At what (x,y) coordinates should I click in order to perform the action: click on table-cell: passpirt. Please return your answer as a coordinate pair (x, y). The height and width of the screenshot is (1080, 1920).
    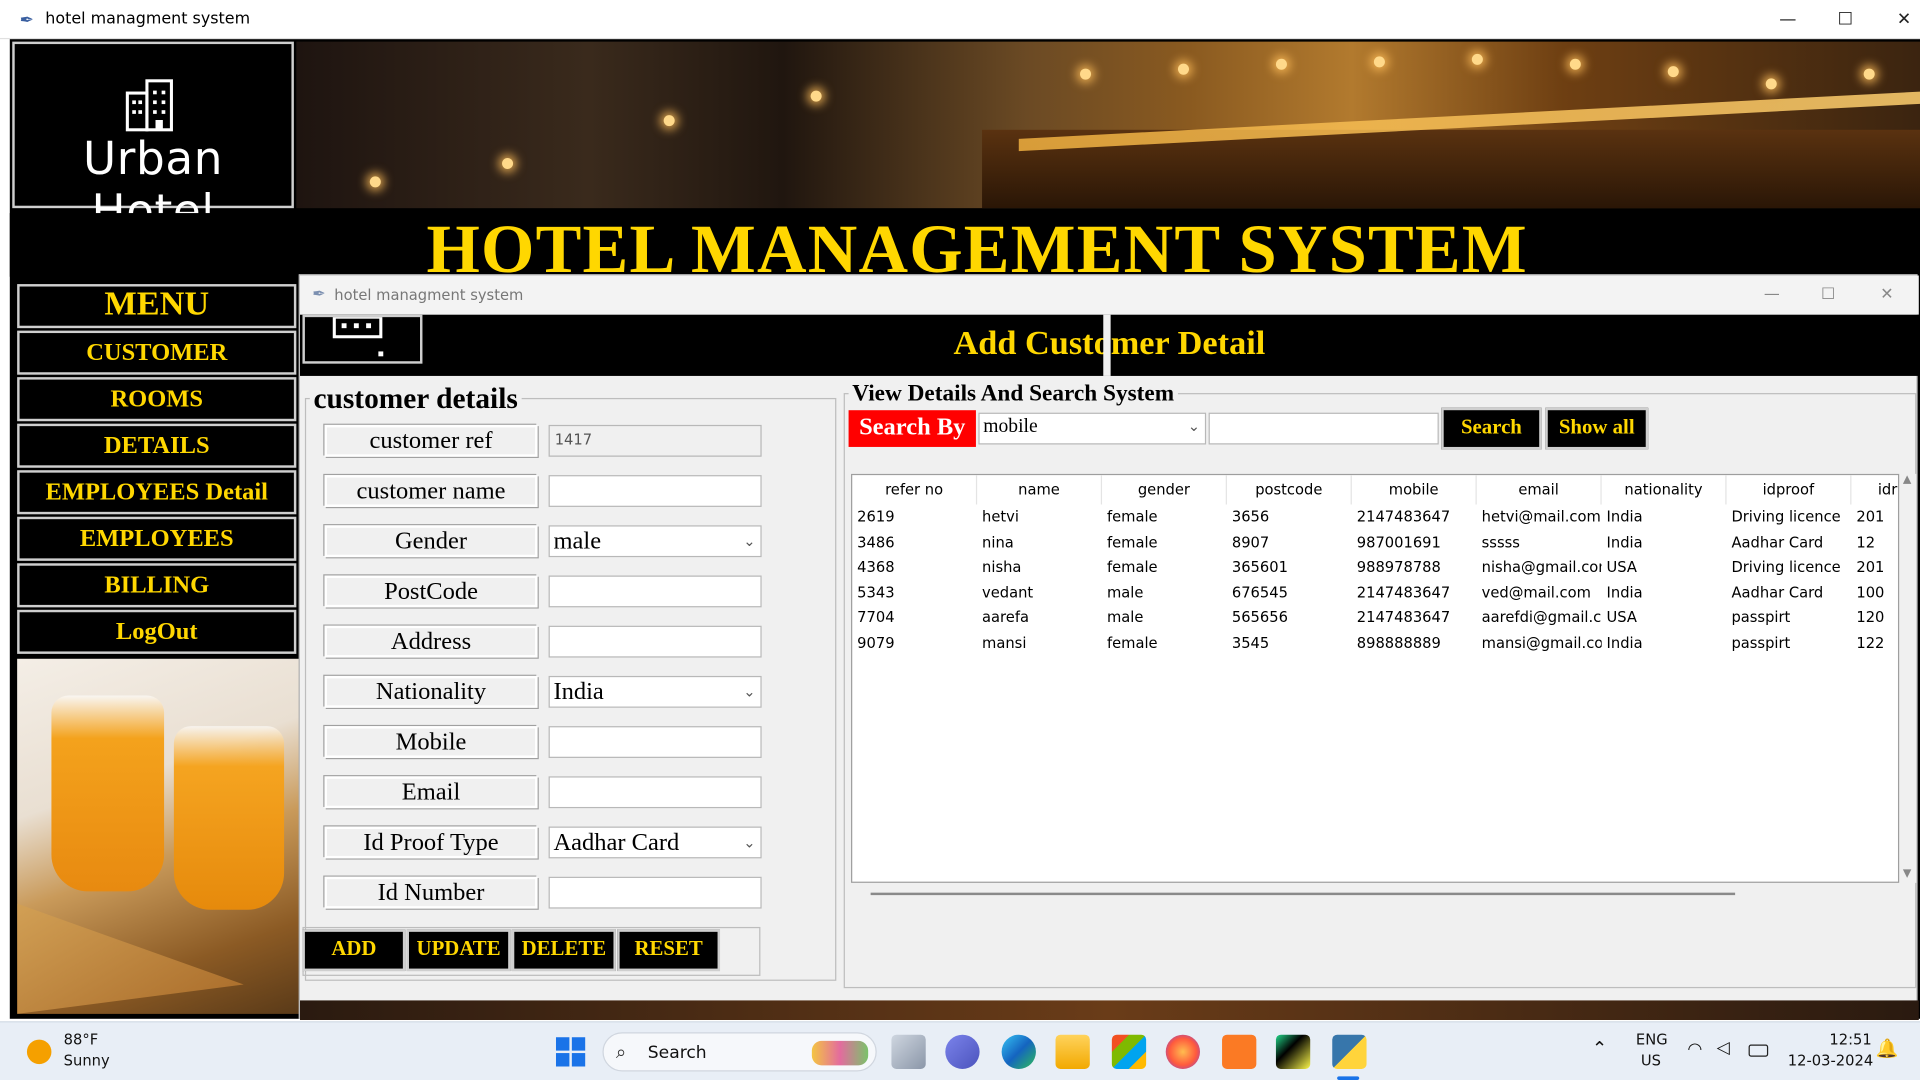
    Looking at the image, I should click on (1761, 617).